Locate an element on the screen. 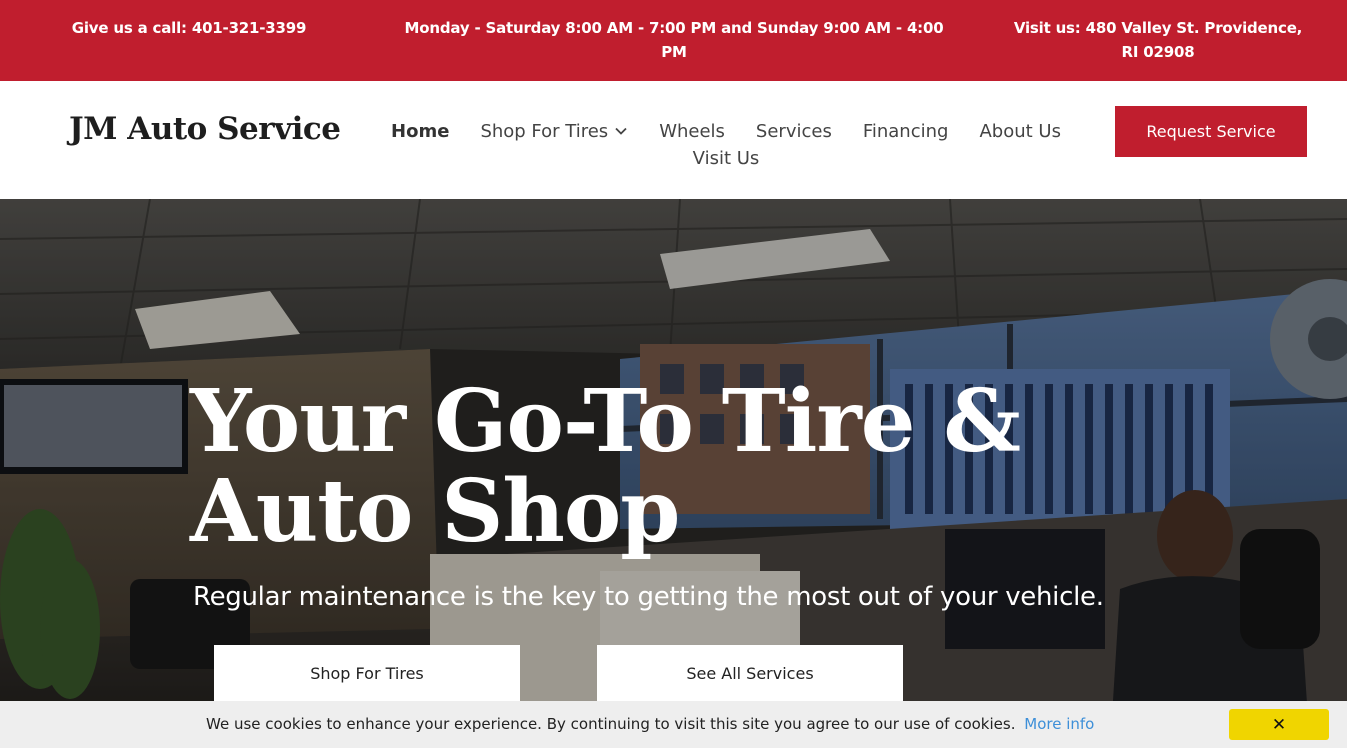  see-all-services-button: See All Services is located at coordinates (750, 673).